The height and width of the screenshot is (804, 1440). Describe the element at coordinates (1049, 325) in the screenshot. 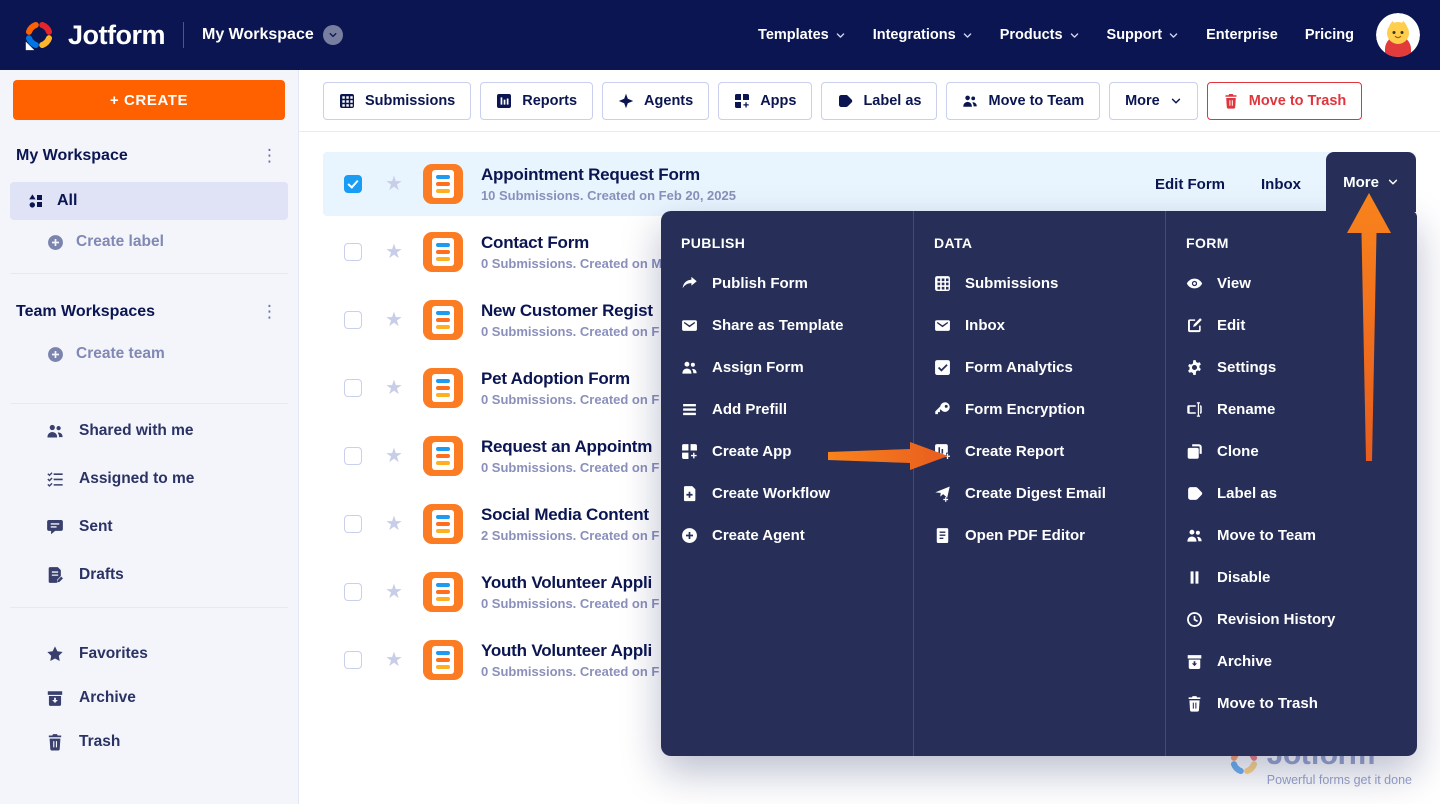

I see `menu-item-inbox: Inbox` at that location.